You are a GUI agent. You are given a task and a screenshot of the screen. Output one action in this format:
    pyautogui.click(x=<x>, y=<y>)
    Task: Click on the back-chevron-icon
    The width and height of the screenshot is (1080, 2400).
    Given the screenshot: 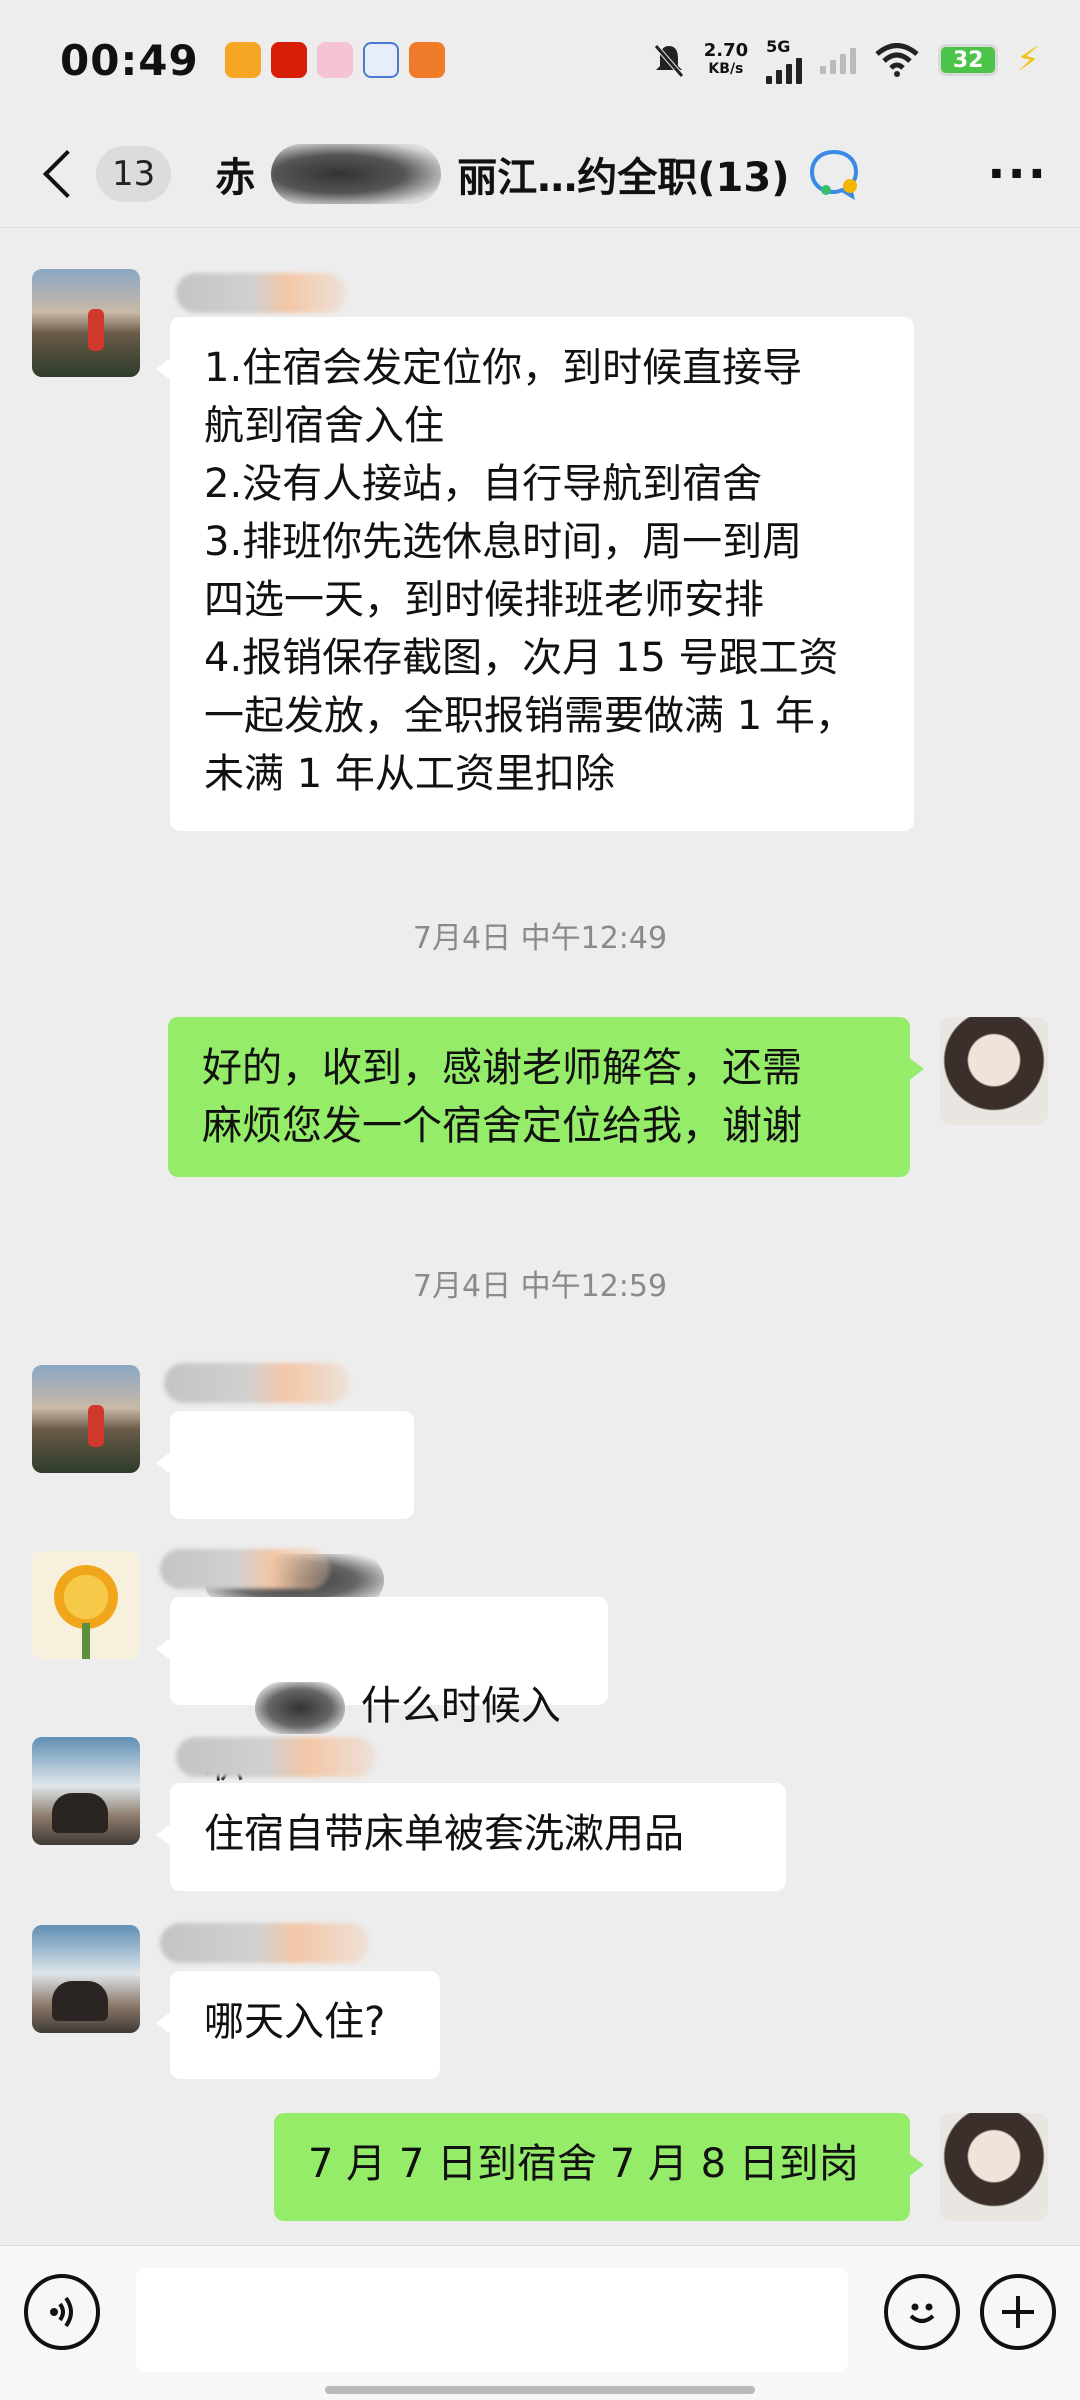 What is the action you would take?
    pyautogui.click(x=67, y=173)
    